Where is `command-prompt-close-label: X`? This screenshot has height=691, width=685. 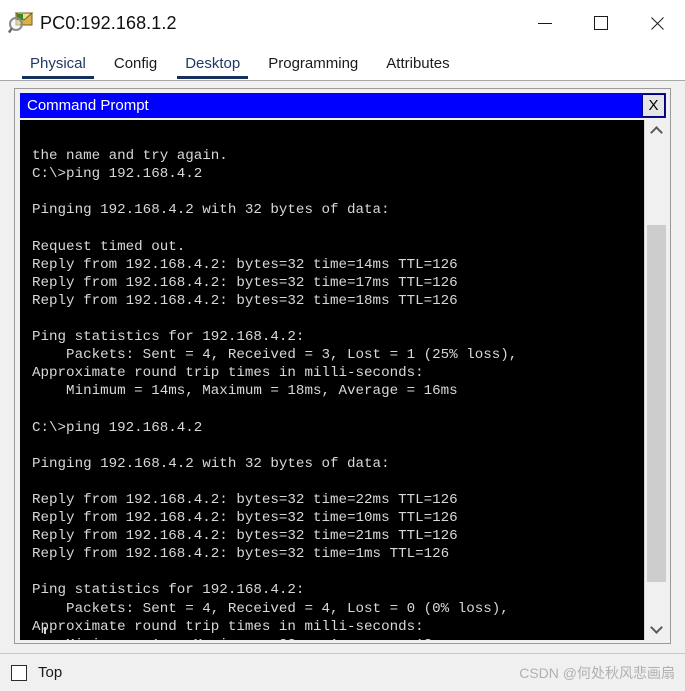 command-prompt-close-label: X is located at coordinates (653, 105).